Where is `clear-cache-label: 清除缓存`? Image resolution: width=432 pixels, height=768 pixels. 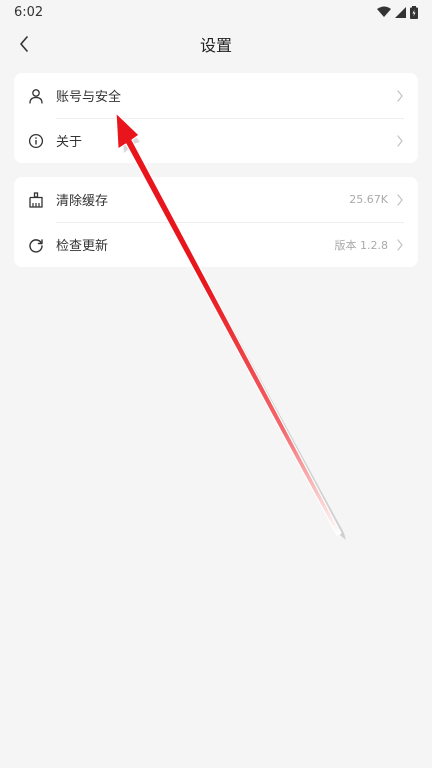
clear-cache-label: 清除缓存 is located at coordinates (82, 201).